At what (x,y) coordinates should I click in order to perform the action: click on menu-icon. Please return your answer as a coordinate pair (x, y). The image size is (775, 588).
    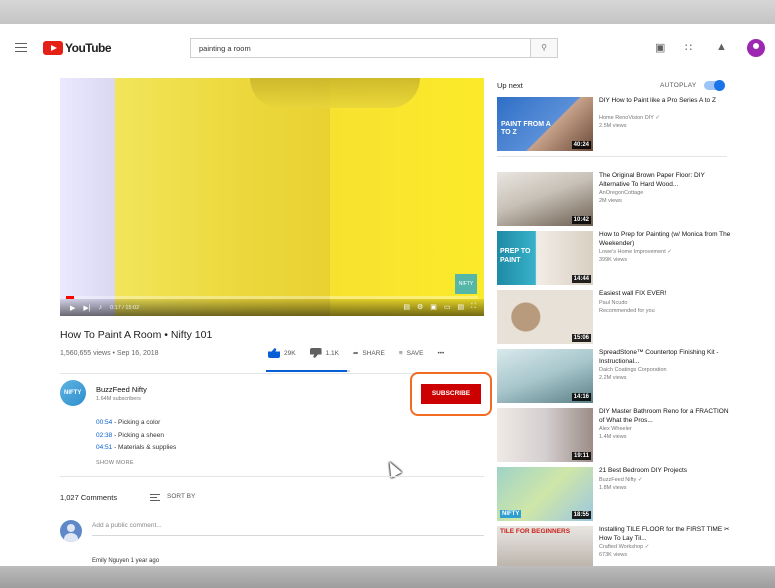
    Looking at the image, I should click on (21, 47).